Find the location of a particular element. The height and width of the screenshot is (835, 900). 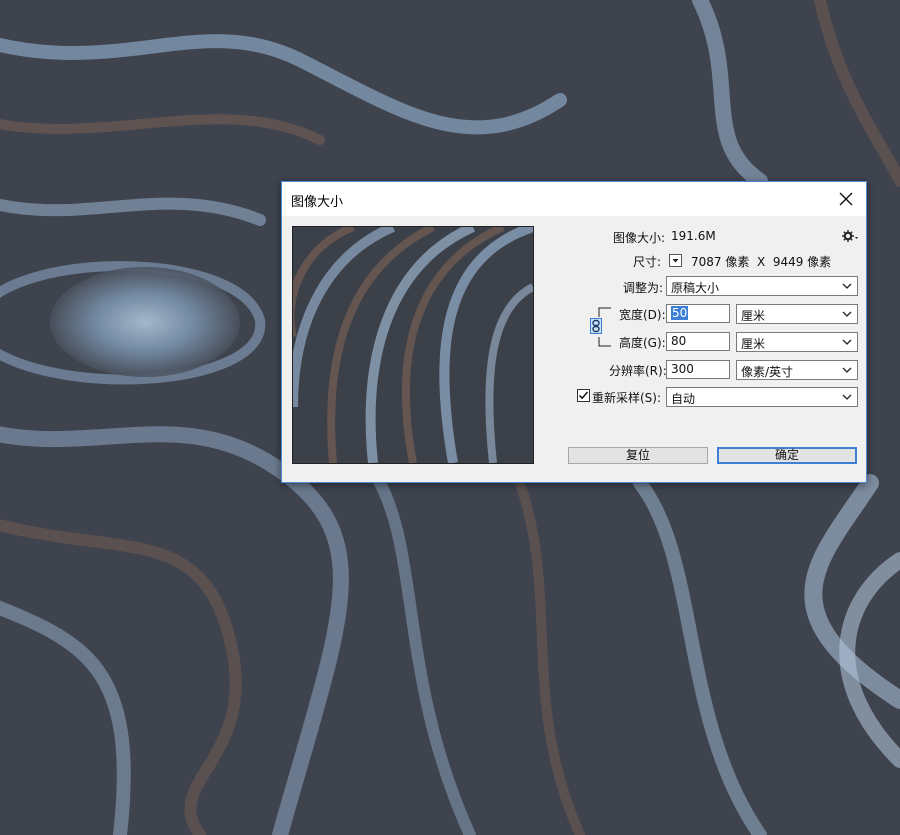

image-size-value: 191.6M is located at coordinates (693, 236).